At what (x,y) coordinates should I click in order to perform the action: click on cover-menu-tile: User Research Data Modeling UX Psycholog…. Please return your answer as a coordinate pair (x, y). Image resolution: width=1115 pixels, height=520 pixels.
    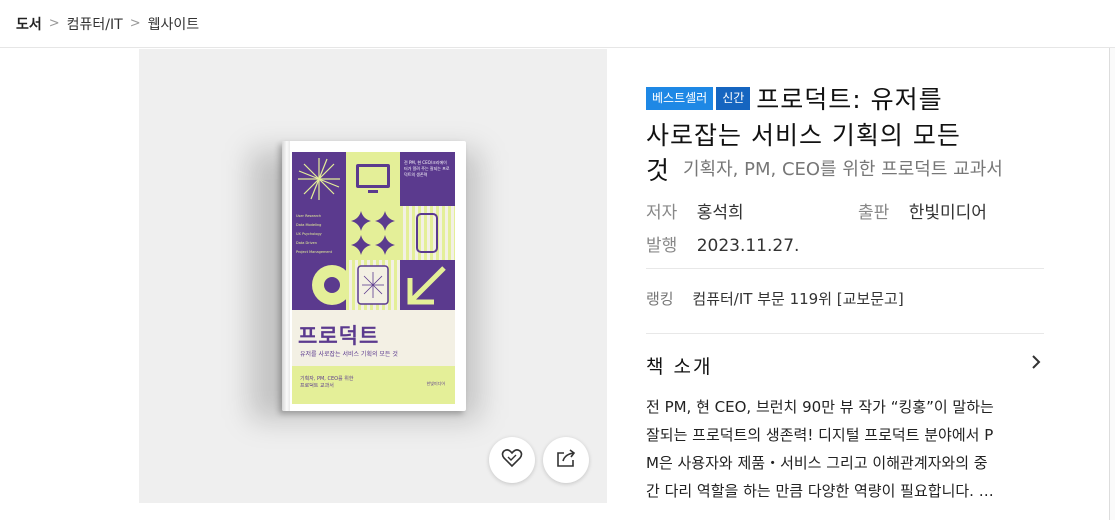
    Looking at the image, I should click on (319, 233).